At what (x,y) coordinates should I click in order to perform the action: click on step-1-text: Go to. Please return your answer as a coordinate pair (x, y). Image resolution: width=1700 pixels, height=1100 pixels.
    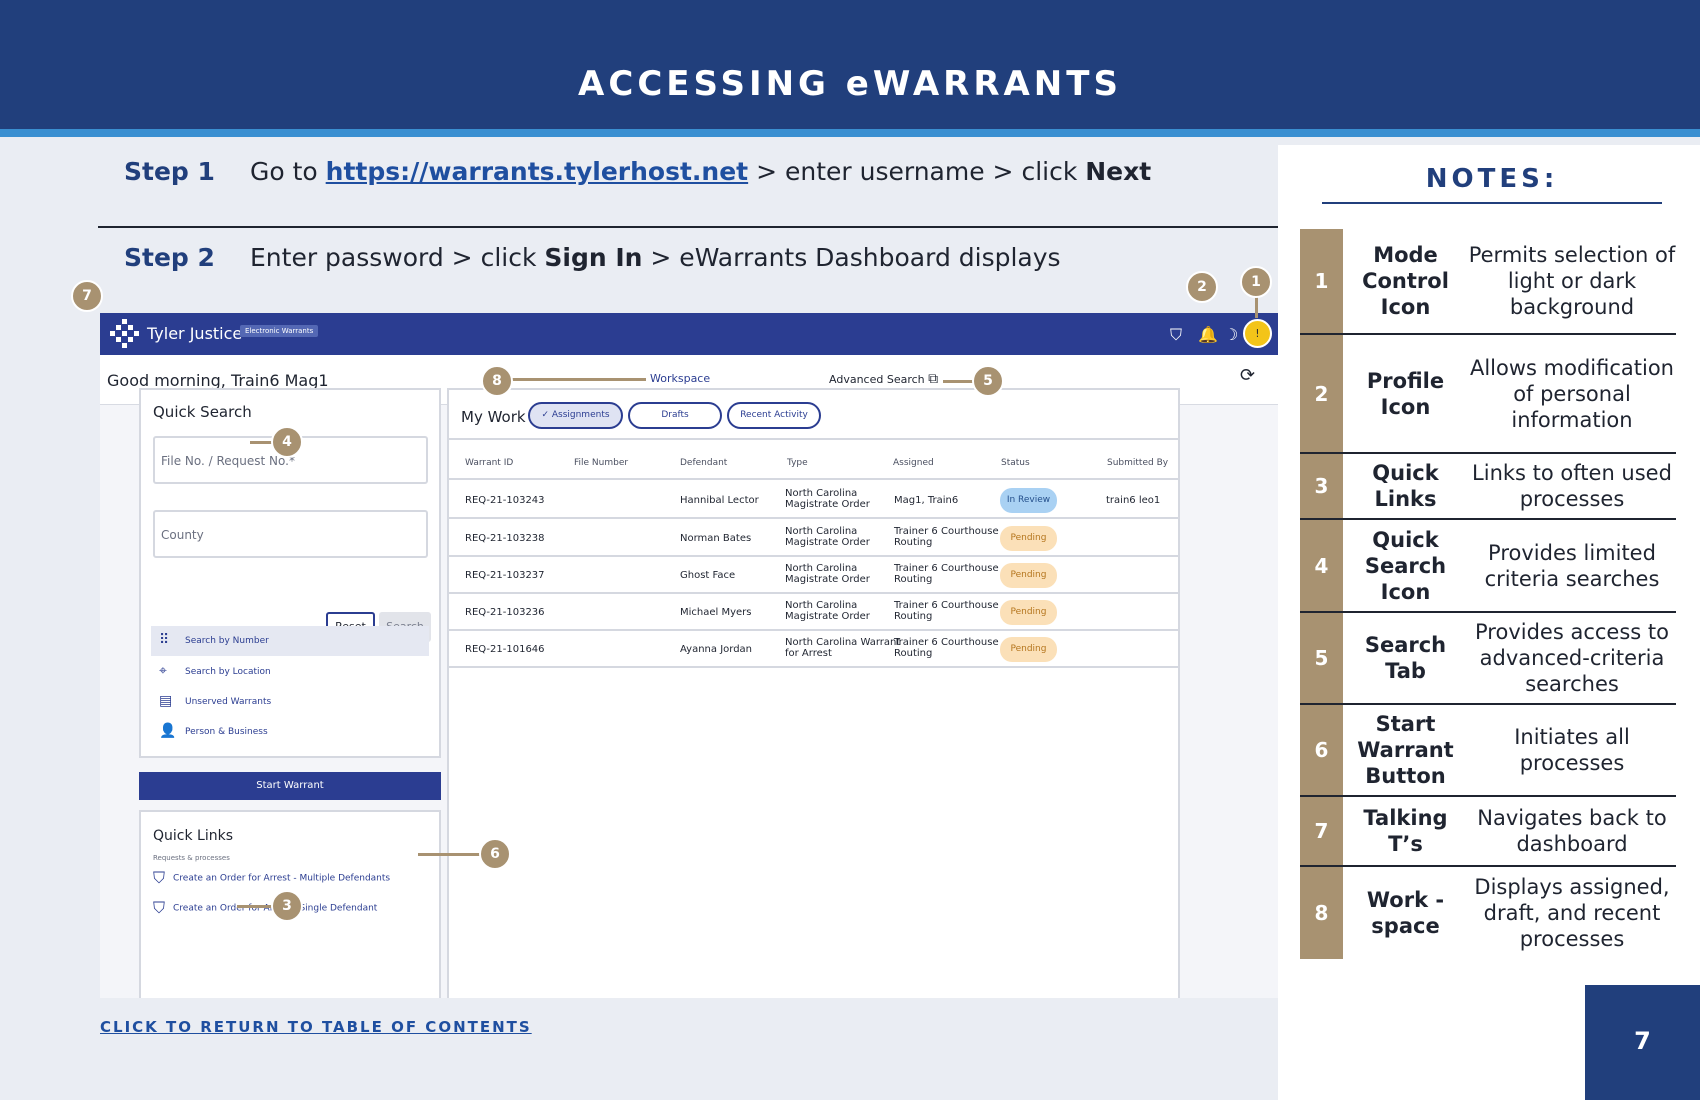
    Looking at the image, I should click on (288, 171).